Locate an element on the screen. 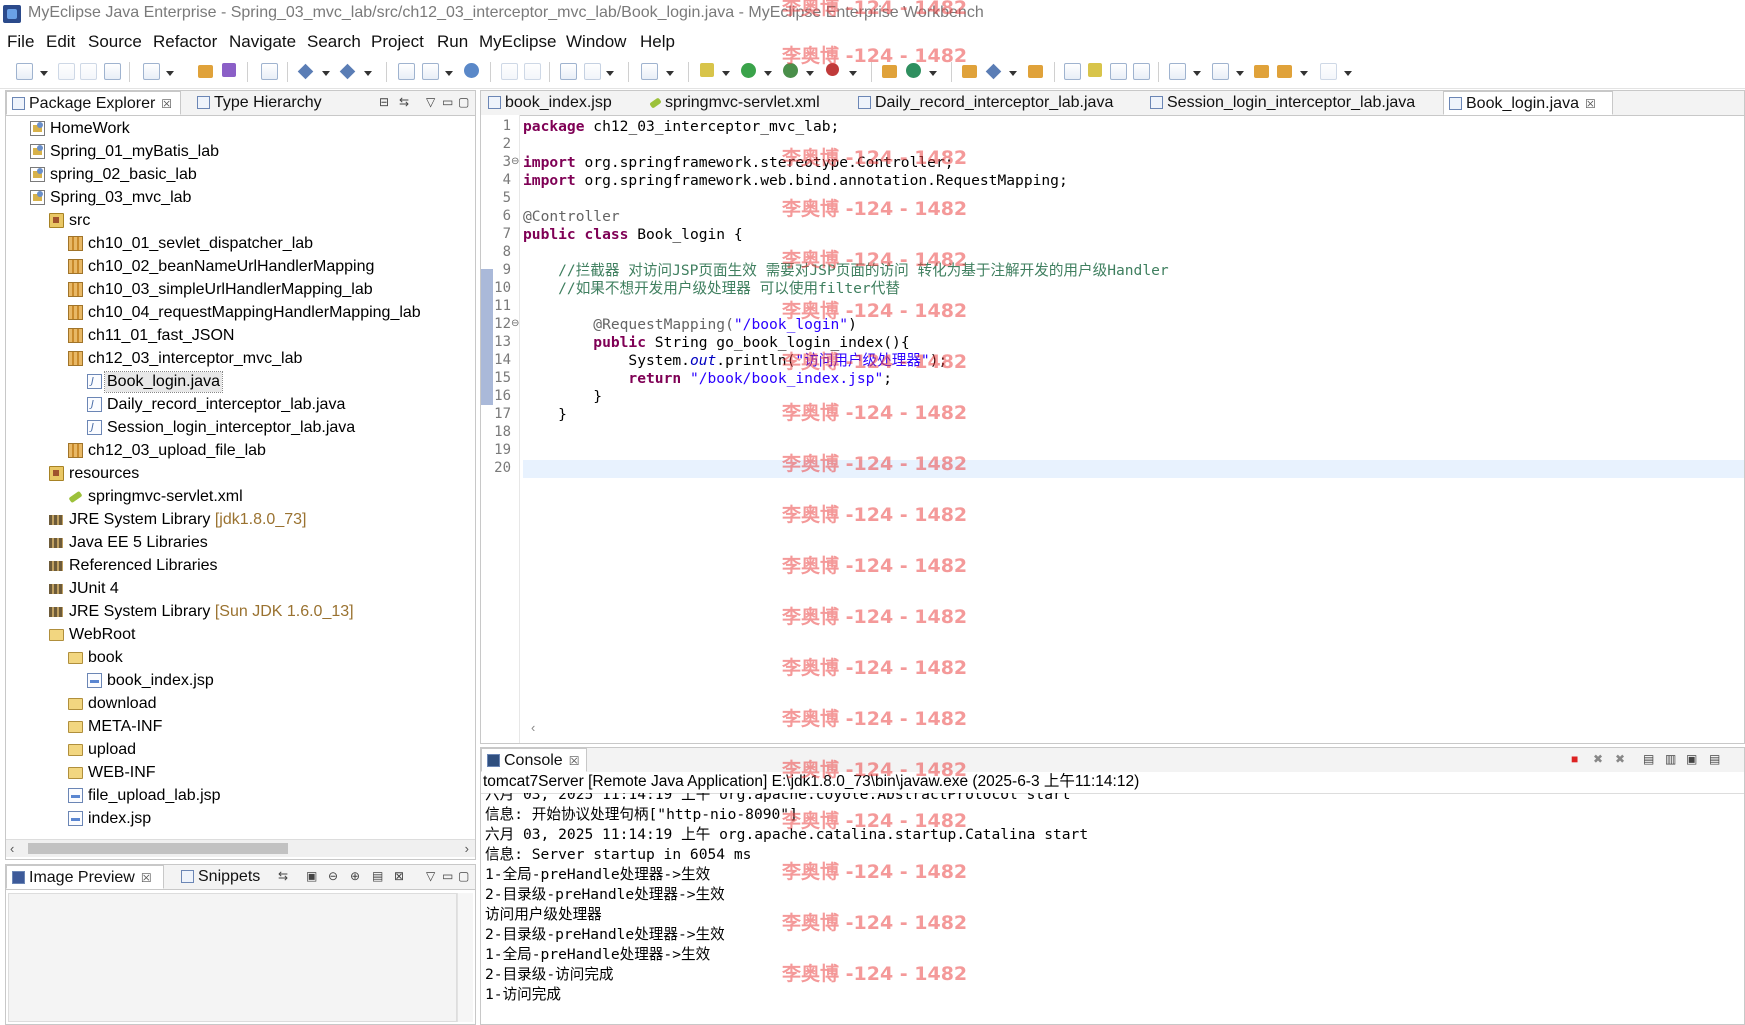 The width and height of the screenshot is (1745, 1025). prev-annotation-dropdown-icon is located at coordinates (1240, 73).